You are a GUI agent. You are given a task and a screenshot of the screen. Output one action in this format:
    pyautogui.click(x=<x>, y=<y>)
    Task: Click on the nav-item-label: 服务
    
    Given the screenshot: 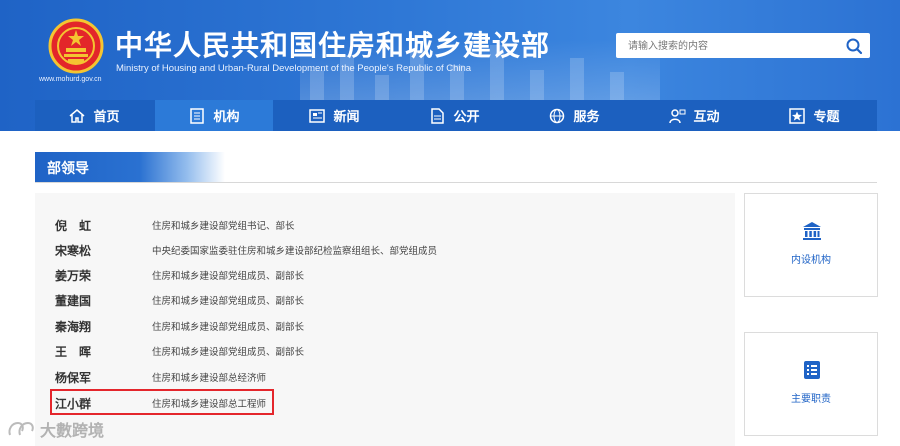 What is the action you would take?
    pyautogui.click(x=586, y=117)
    